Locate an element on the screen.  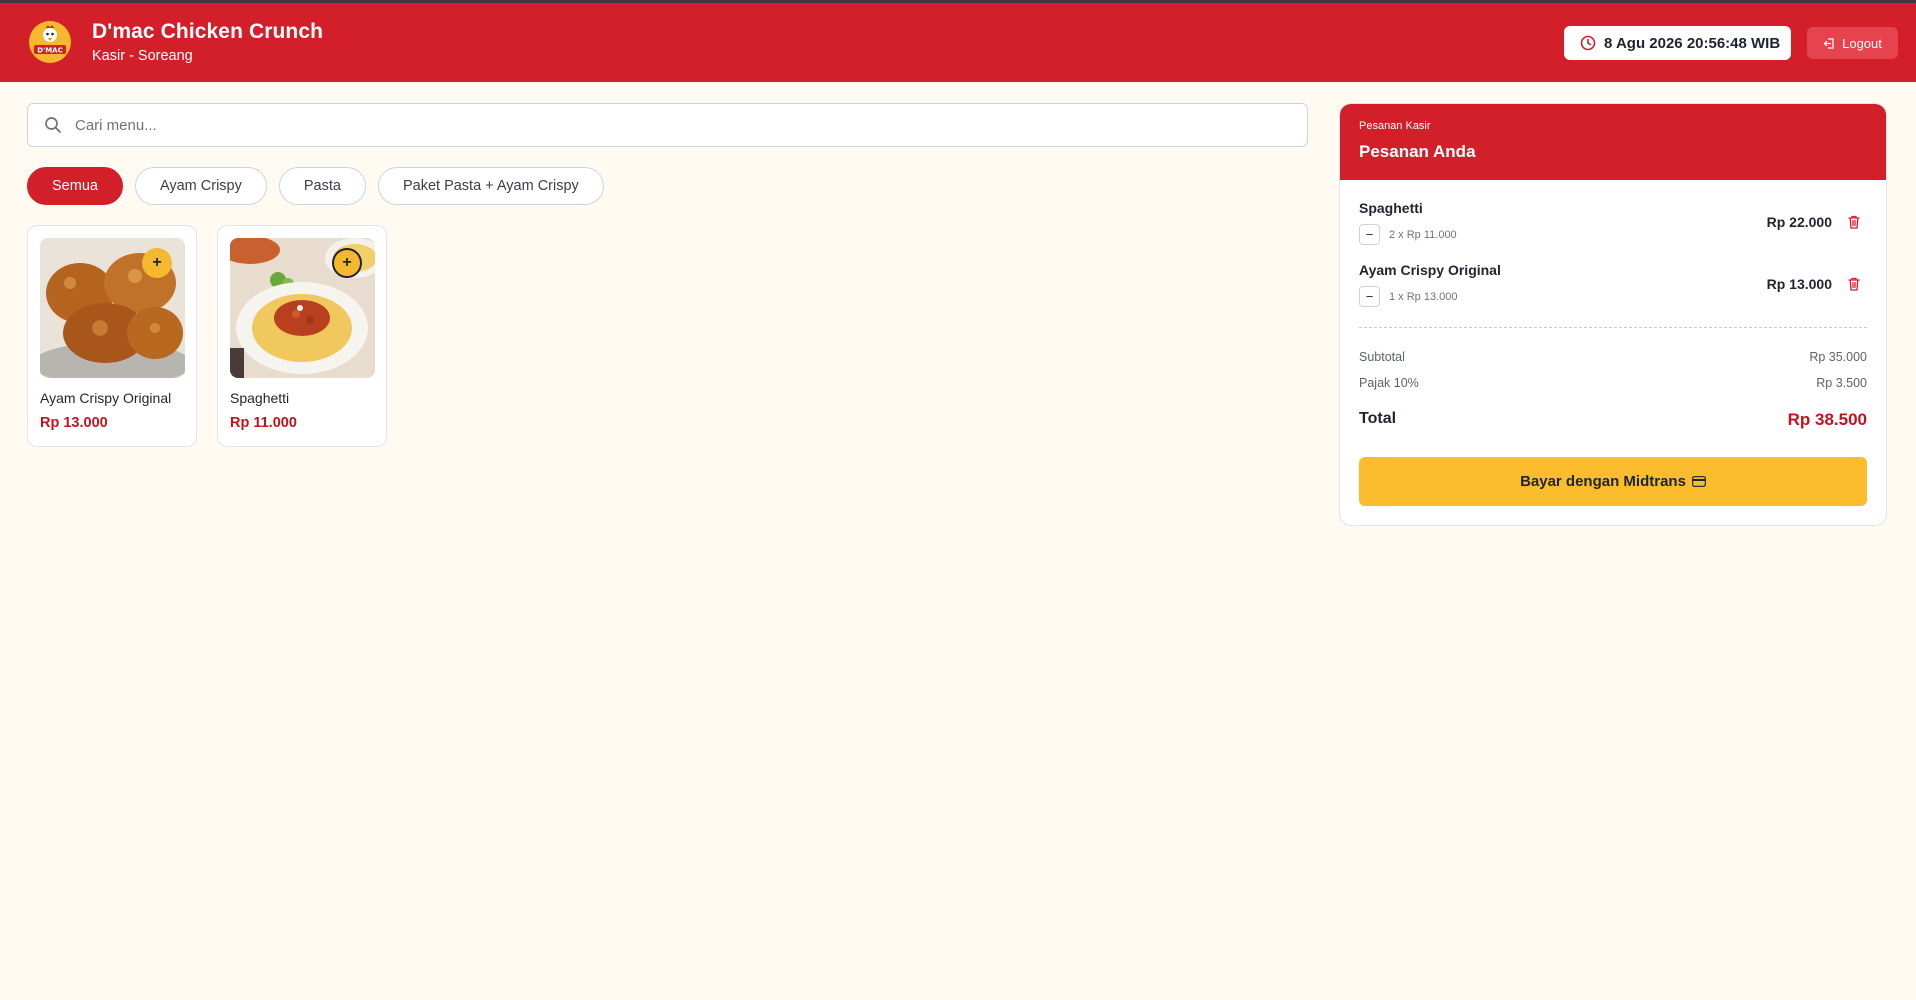
total-row: Total Rp 38.500 is located at coordinates (1613, 420).